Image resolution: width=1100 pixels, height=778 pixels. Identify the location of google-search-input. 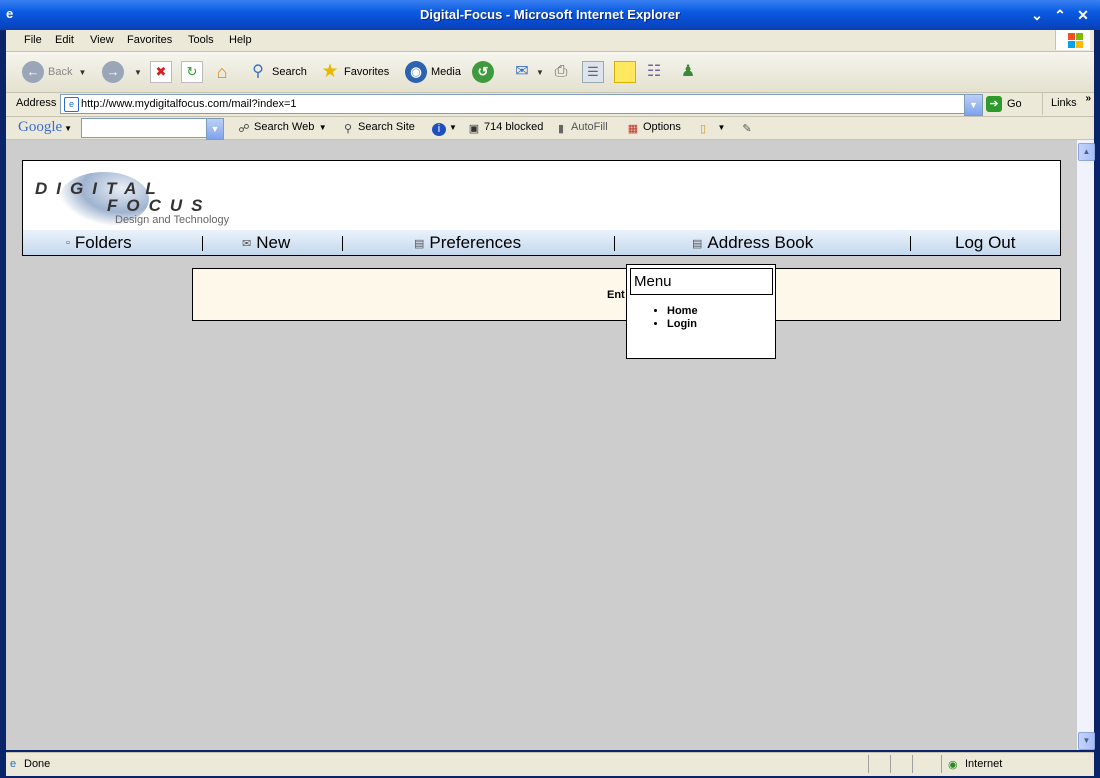
(144, 128).